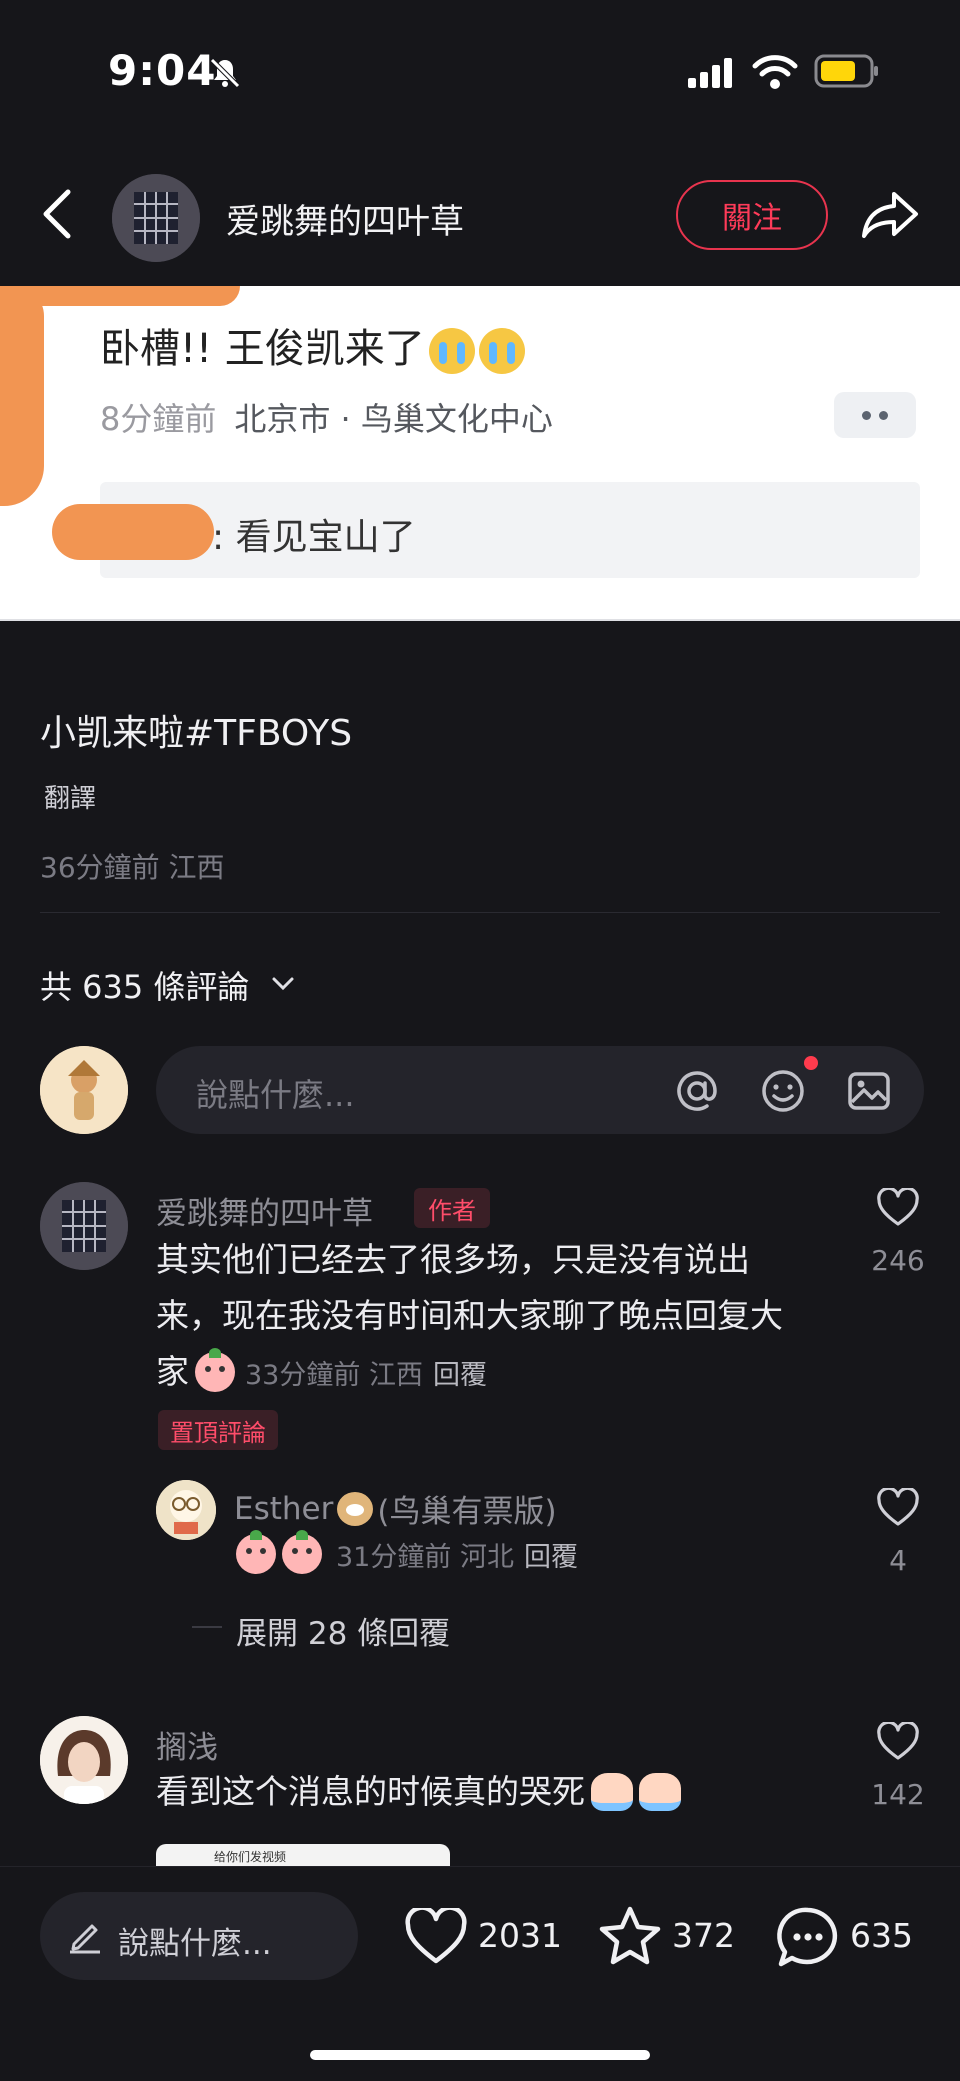 The height and width of the screenshot is (2081, 960). What do you see at coordinates (156, 218) in the screenshot?
I see `author-avatar` at bounding box center [156, 218].